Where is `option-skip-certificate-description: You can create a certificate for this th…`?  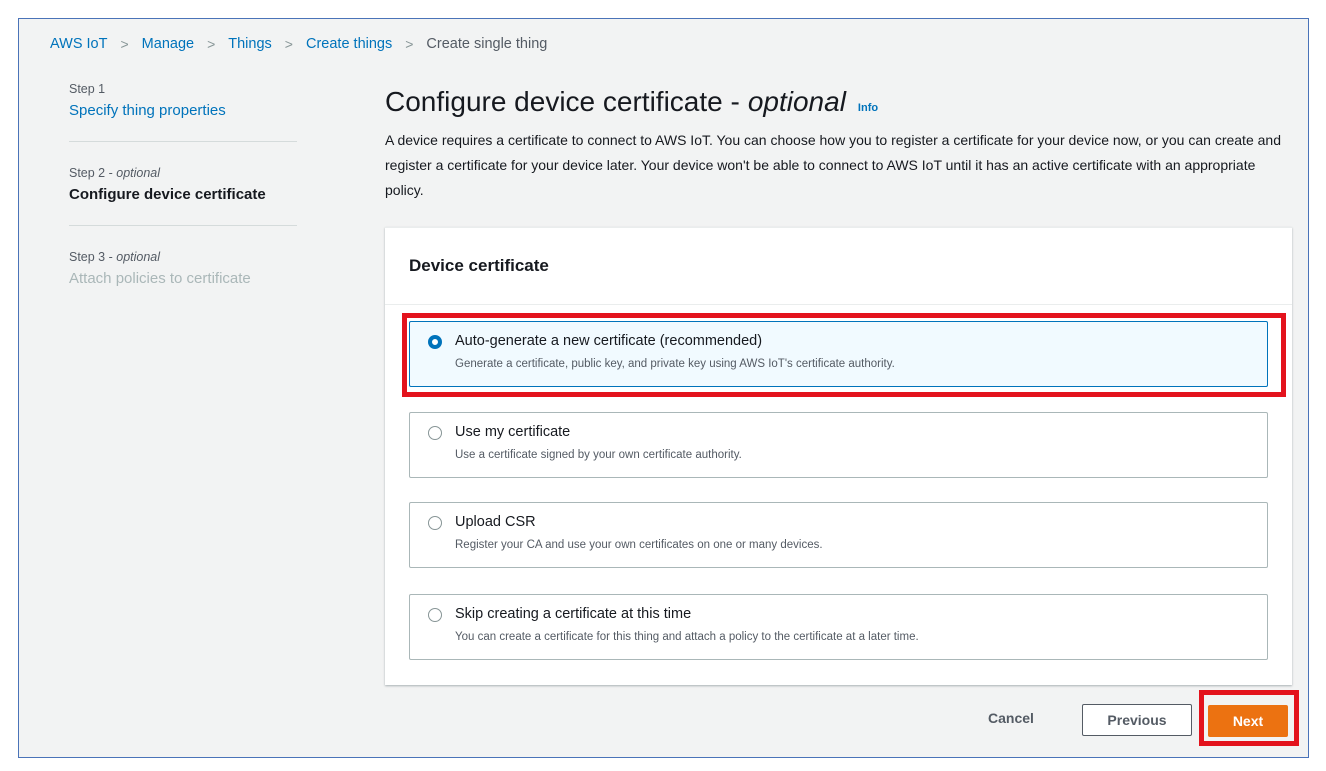
option-skip-certificate-description: You can create a certificate for this th… is located at coordinates (687, 637).